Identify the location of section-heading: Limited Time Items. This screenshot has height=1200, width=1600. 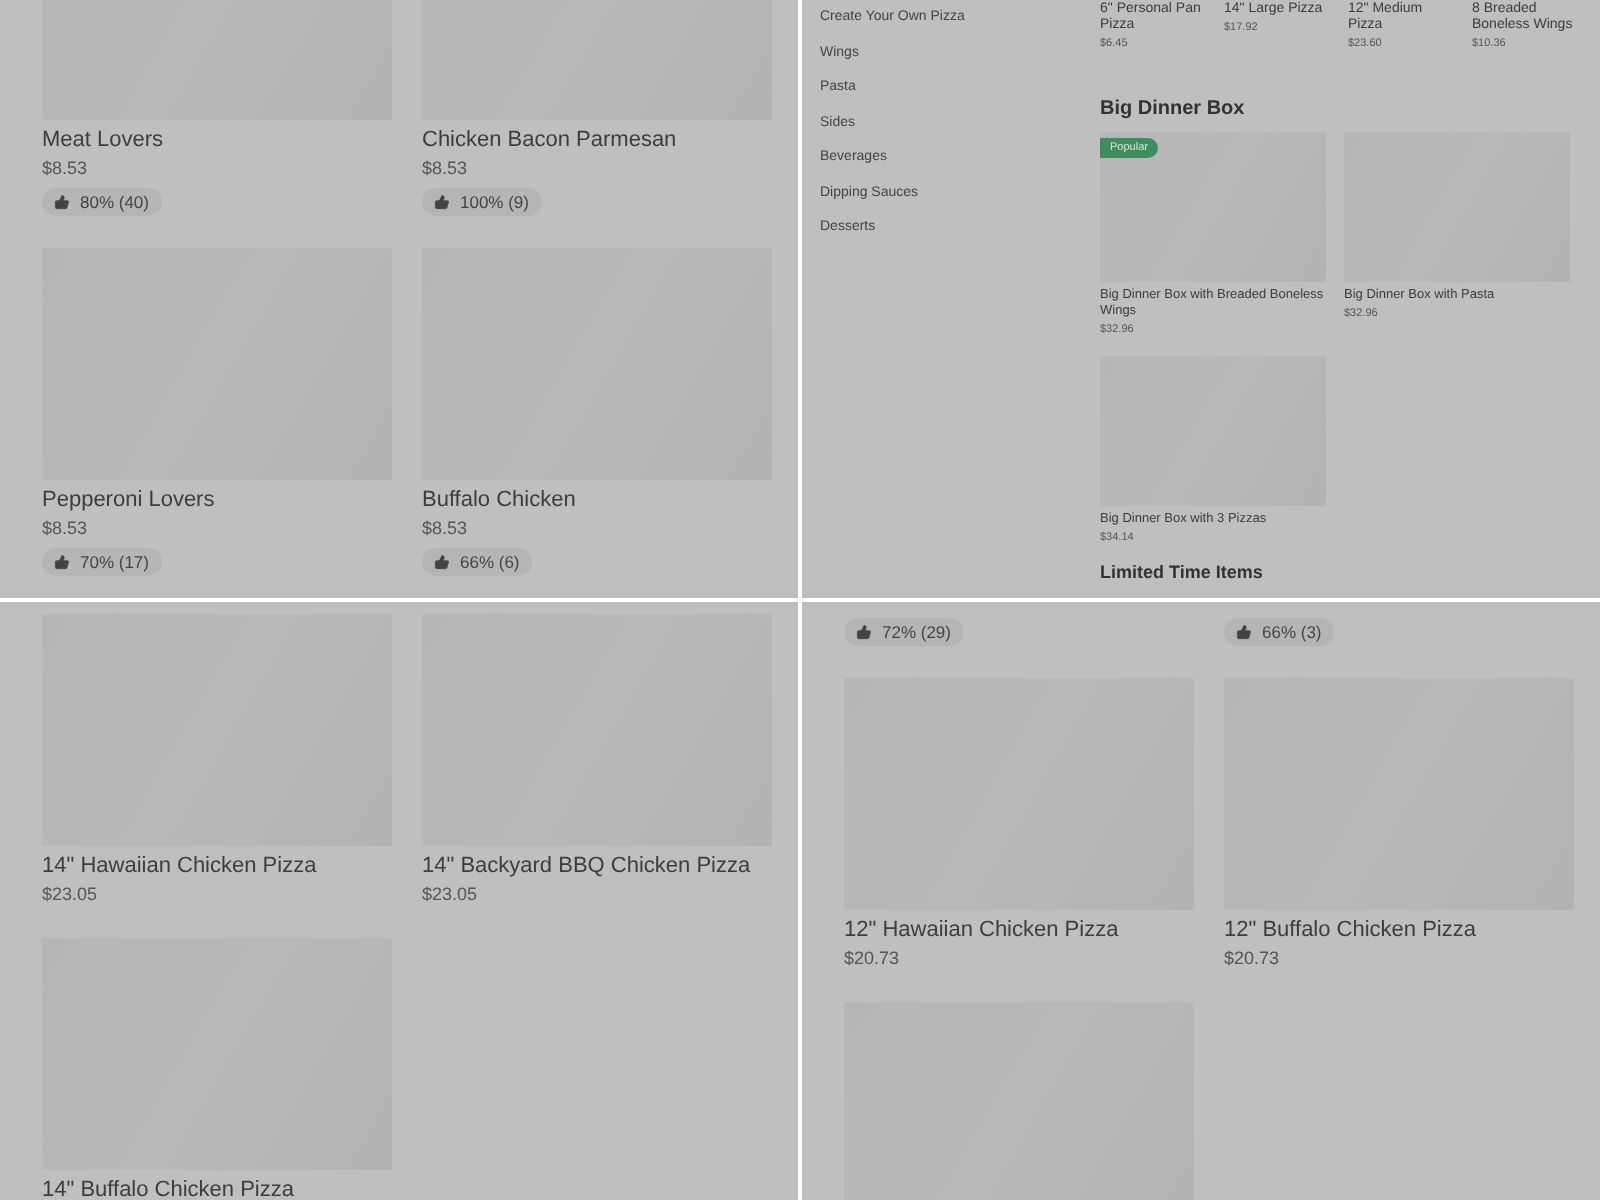
(1182, 572).